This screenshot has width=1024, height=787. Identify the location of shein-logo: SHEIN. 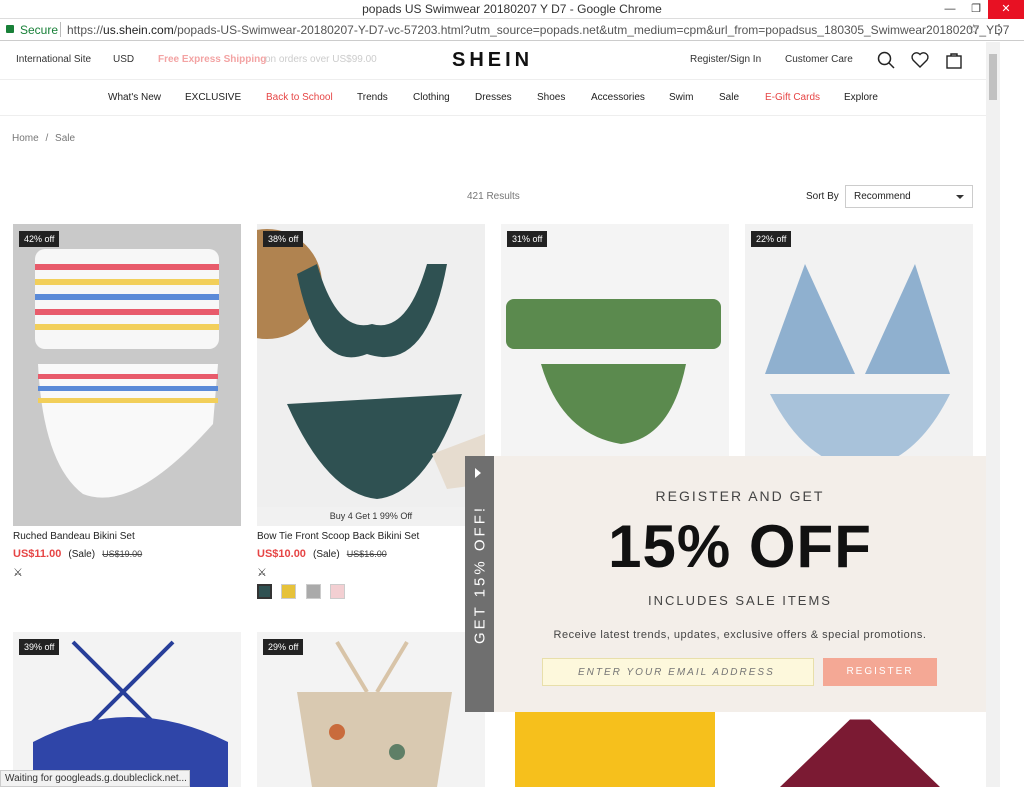
(492, 60).